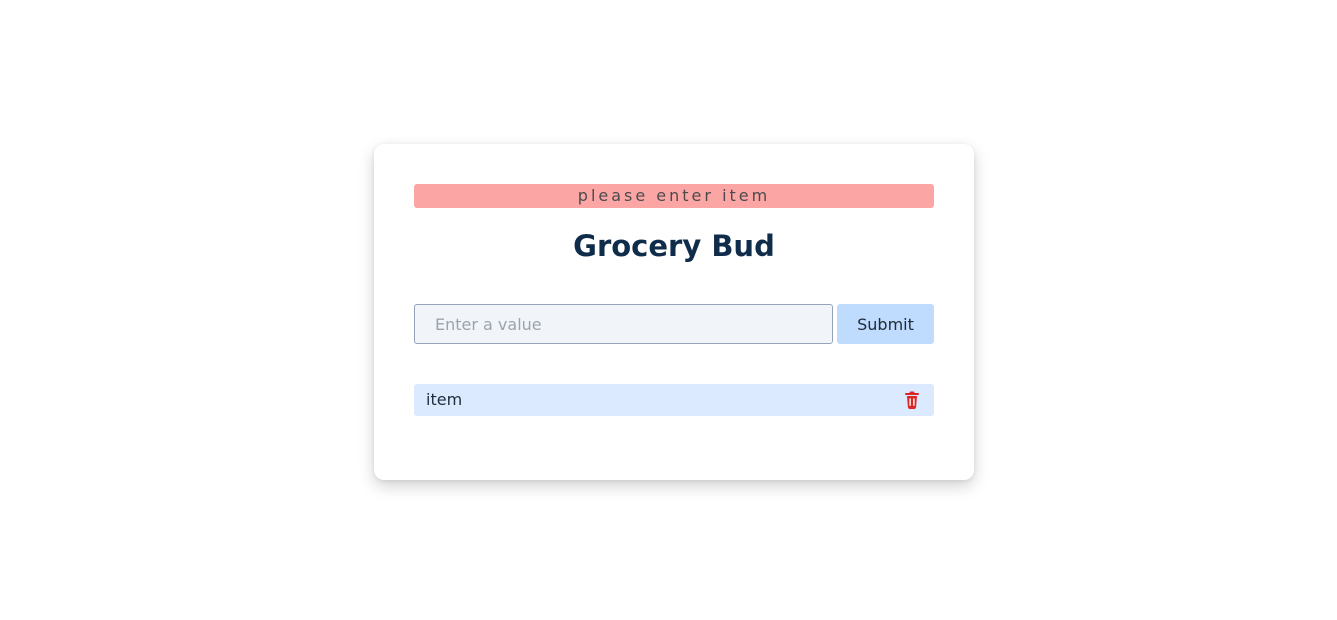 Image resolution: width=1337 pixels, height=620 pixels. Describe the element at coordinates (623, 324) in the screenshot. I see `item-input` at that location.